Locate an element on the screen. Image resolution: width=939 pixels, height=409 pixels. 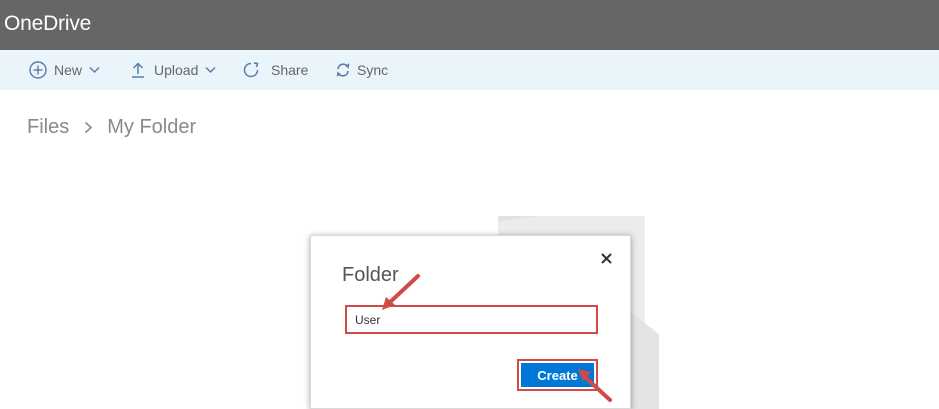
plus-circle-icon is located at coordinates (38, 70).